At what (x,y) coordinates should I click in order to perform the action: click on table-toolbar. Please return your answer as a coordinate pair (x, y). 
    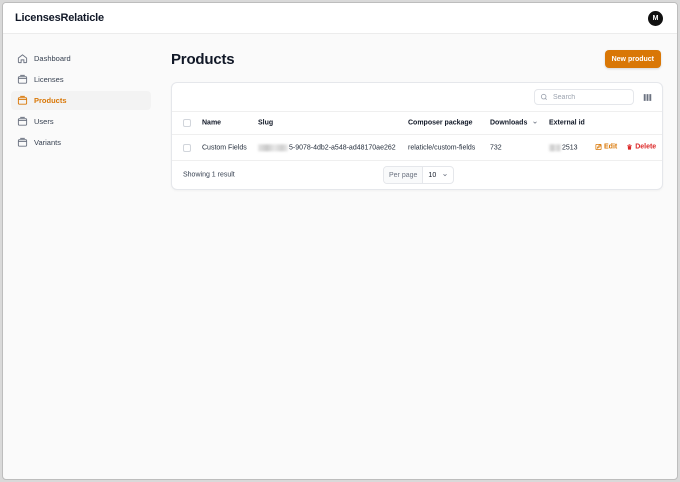
    Looking at the image, I should click on (417, 97).